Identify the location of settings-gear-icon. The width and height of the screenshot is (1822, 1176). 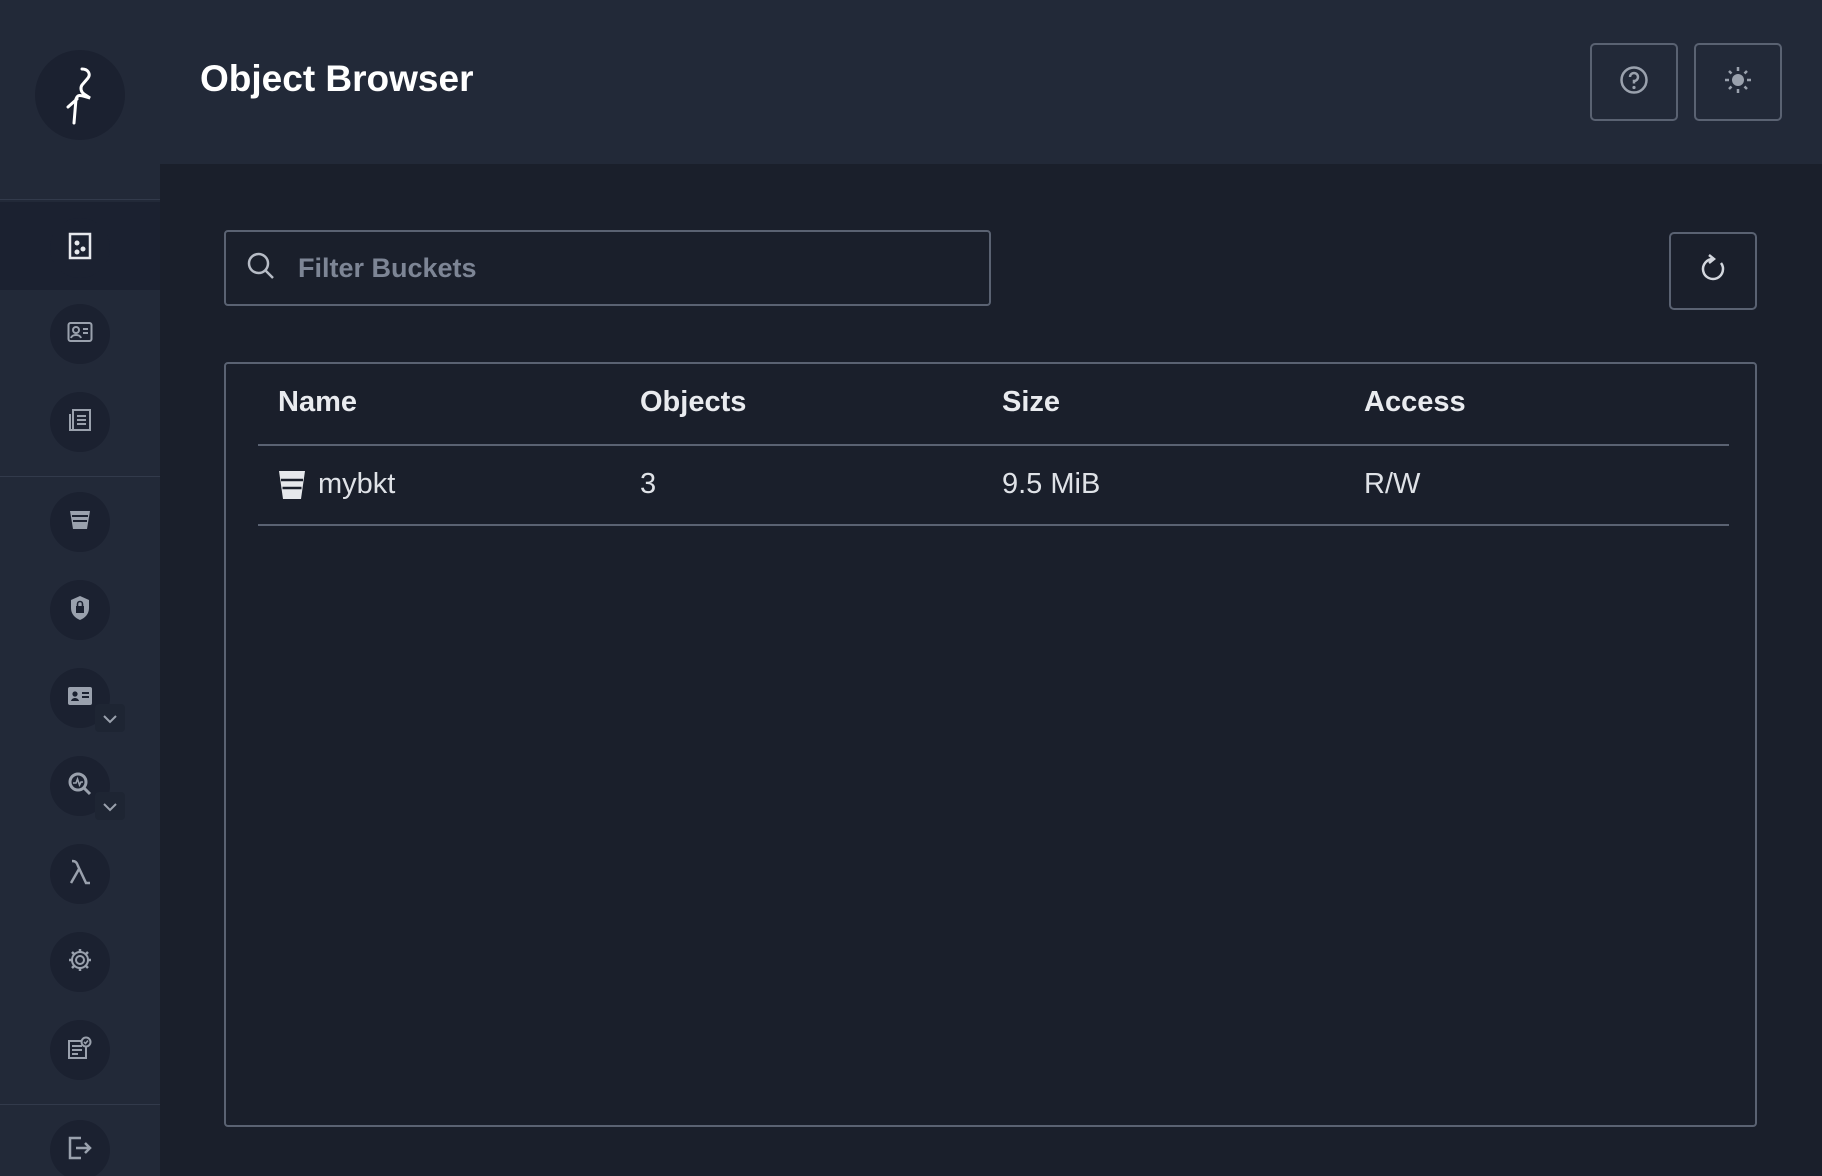
(80, 962).